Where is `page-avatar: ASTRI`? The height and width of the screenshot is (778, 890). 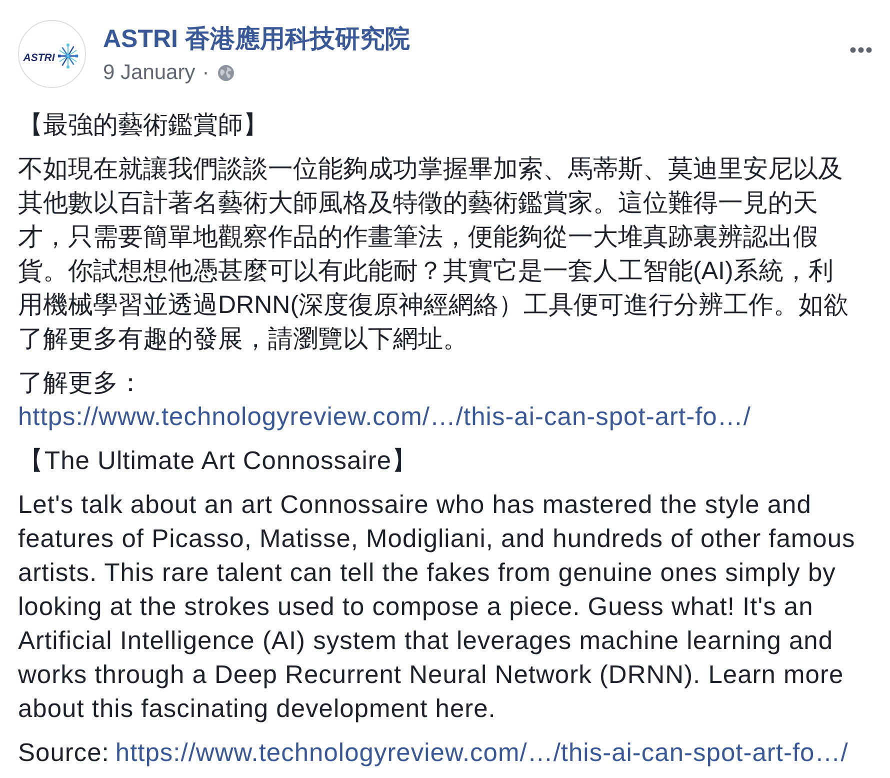 page-avatar: ASTRI is located at coordinates (52, 54).